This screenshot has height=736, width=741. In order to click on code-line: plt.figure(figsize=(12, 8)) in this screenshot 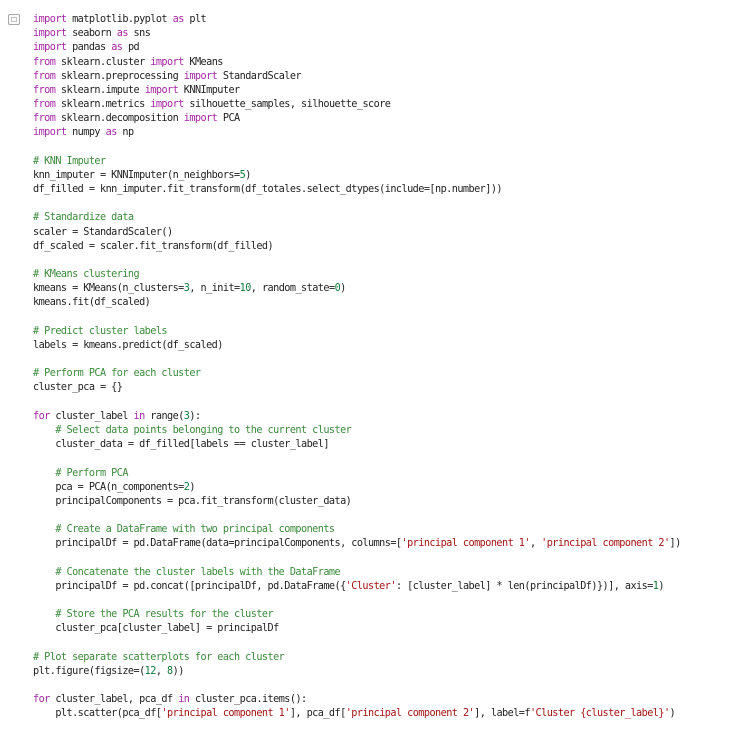, I will do `click(385, 672)`.